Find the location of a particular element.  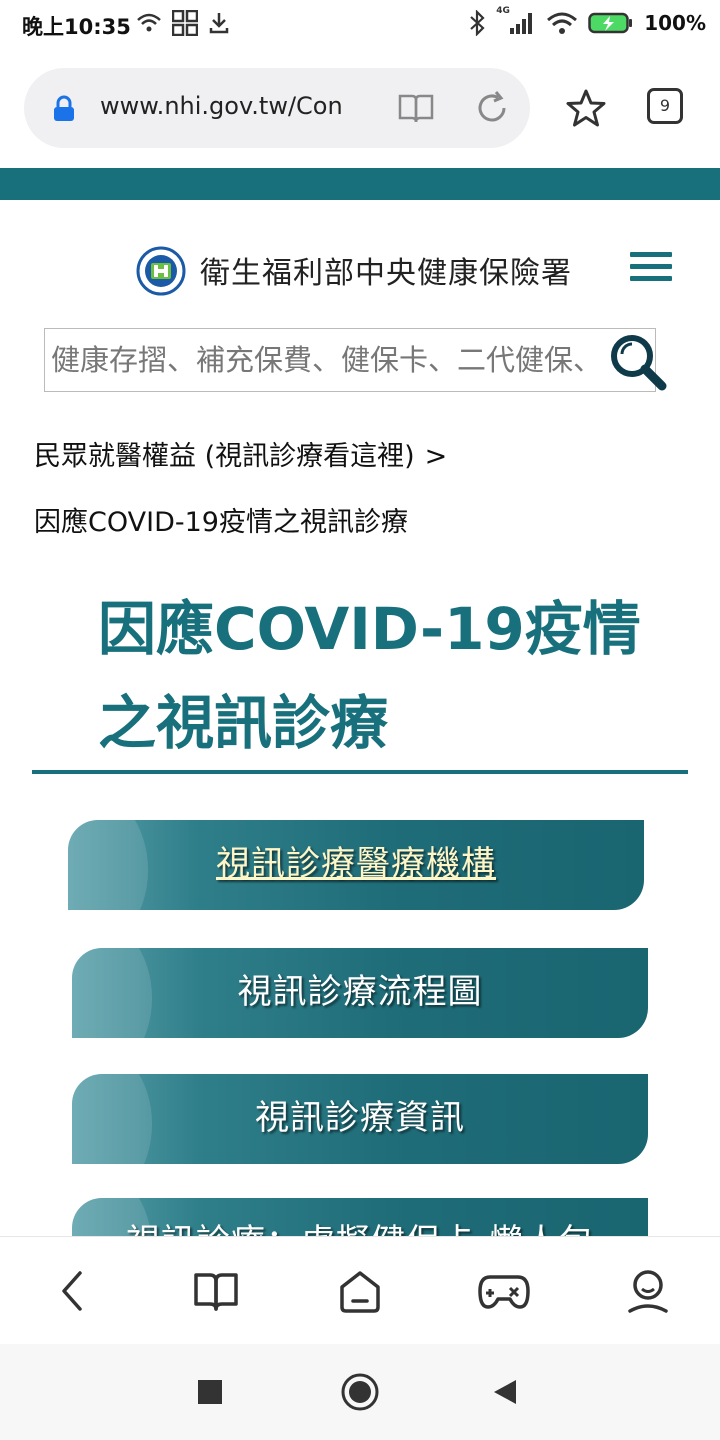

wifi-assist-icon is located at coordinates (149, 22).